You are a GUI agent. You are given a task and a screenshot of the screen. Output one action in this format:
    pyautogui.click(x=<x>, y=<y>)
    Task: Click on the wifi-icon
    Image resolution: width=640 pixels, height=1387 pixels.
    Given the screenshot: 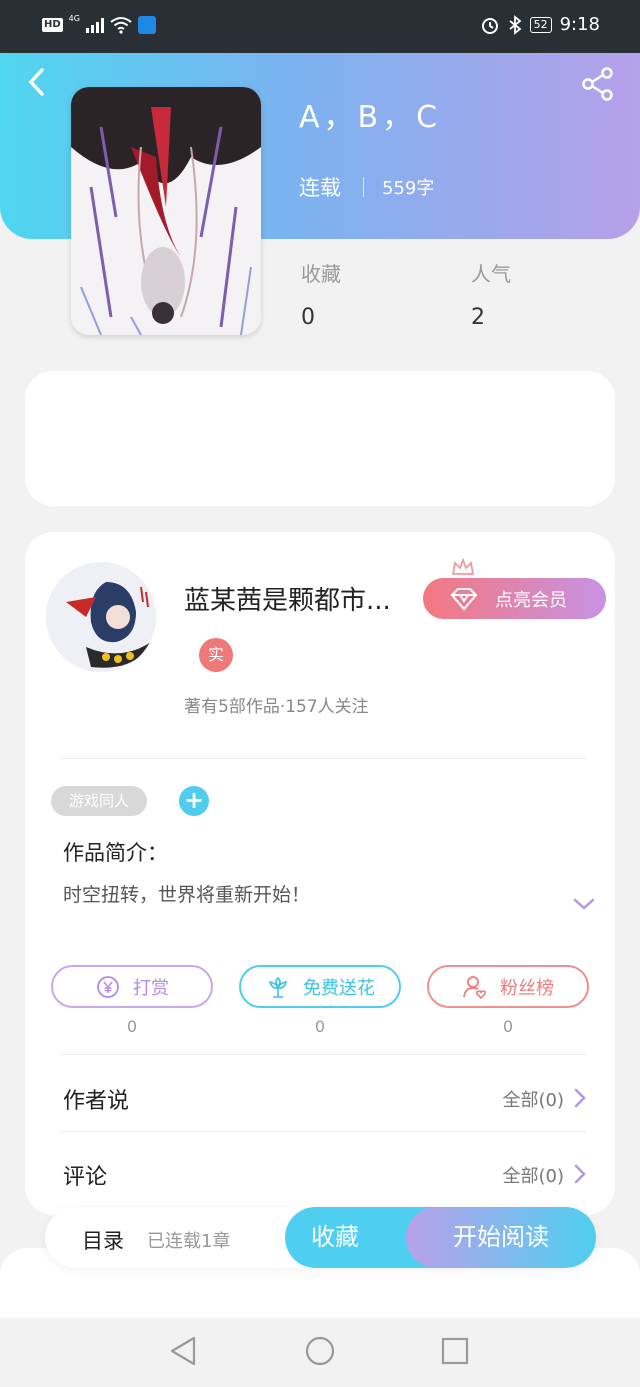 What is the action you would take?
    pyautogui.click(x=121, y=25)
    